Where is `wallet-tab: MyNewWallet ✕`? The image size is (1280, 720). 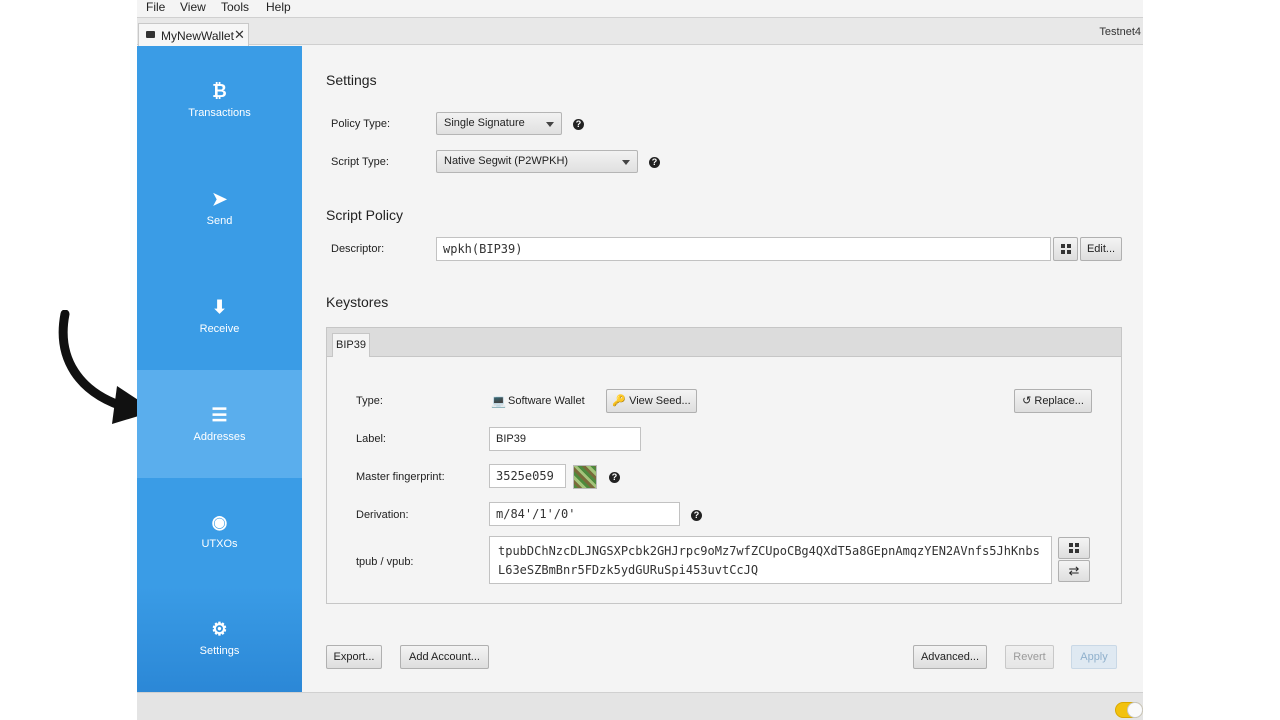
wallet-tab: MyNewWallet ✕ is located at coordinates (193, 34).